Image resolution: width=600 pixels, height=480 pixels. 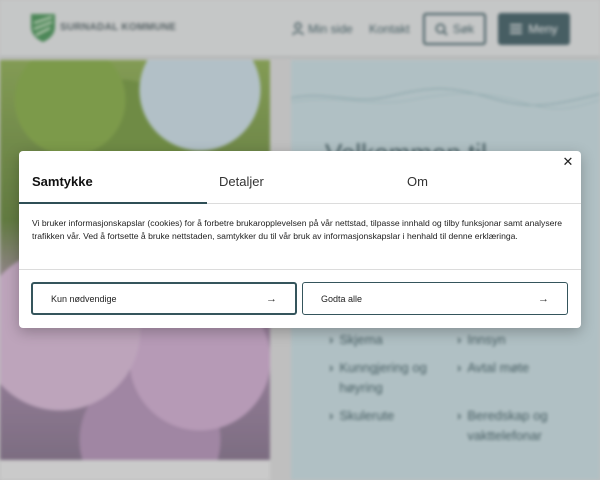 What do you see at coordinates (164, 298) in the screenshot?
I see `necessary-only-button: Kun nødvendige →` at bounding box center [164, 298].